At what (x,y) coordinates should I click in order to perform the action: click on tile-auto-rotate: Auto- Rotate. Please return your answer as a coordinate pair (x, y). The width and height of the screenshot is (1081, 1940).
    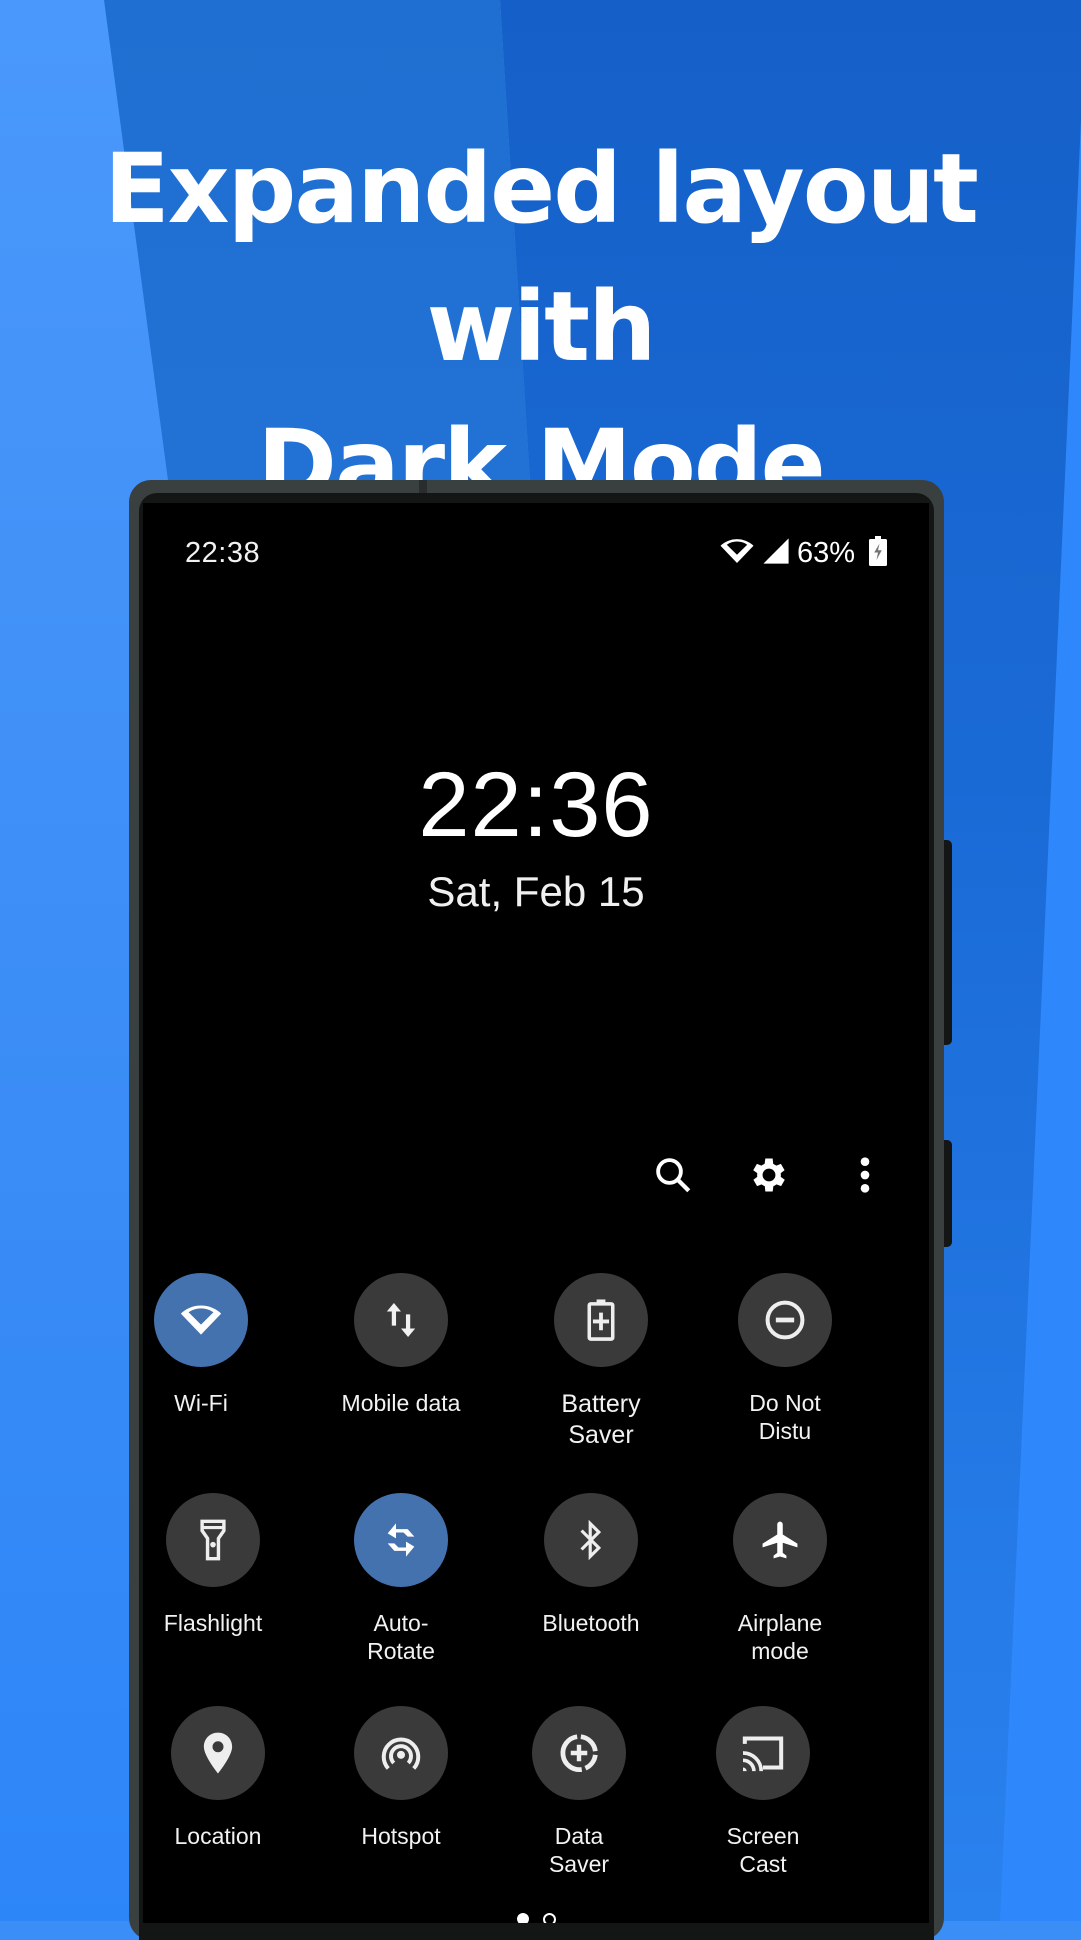
    Looking at the image, I should click on (401, 1579).